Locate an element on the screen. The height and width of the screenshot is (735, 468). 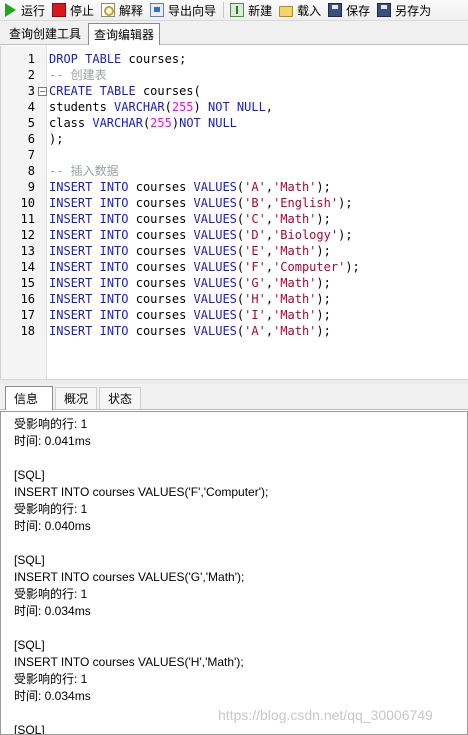
line-number: 4 is located at coordinates (31, 107).